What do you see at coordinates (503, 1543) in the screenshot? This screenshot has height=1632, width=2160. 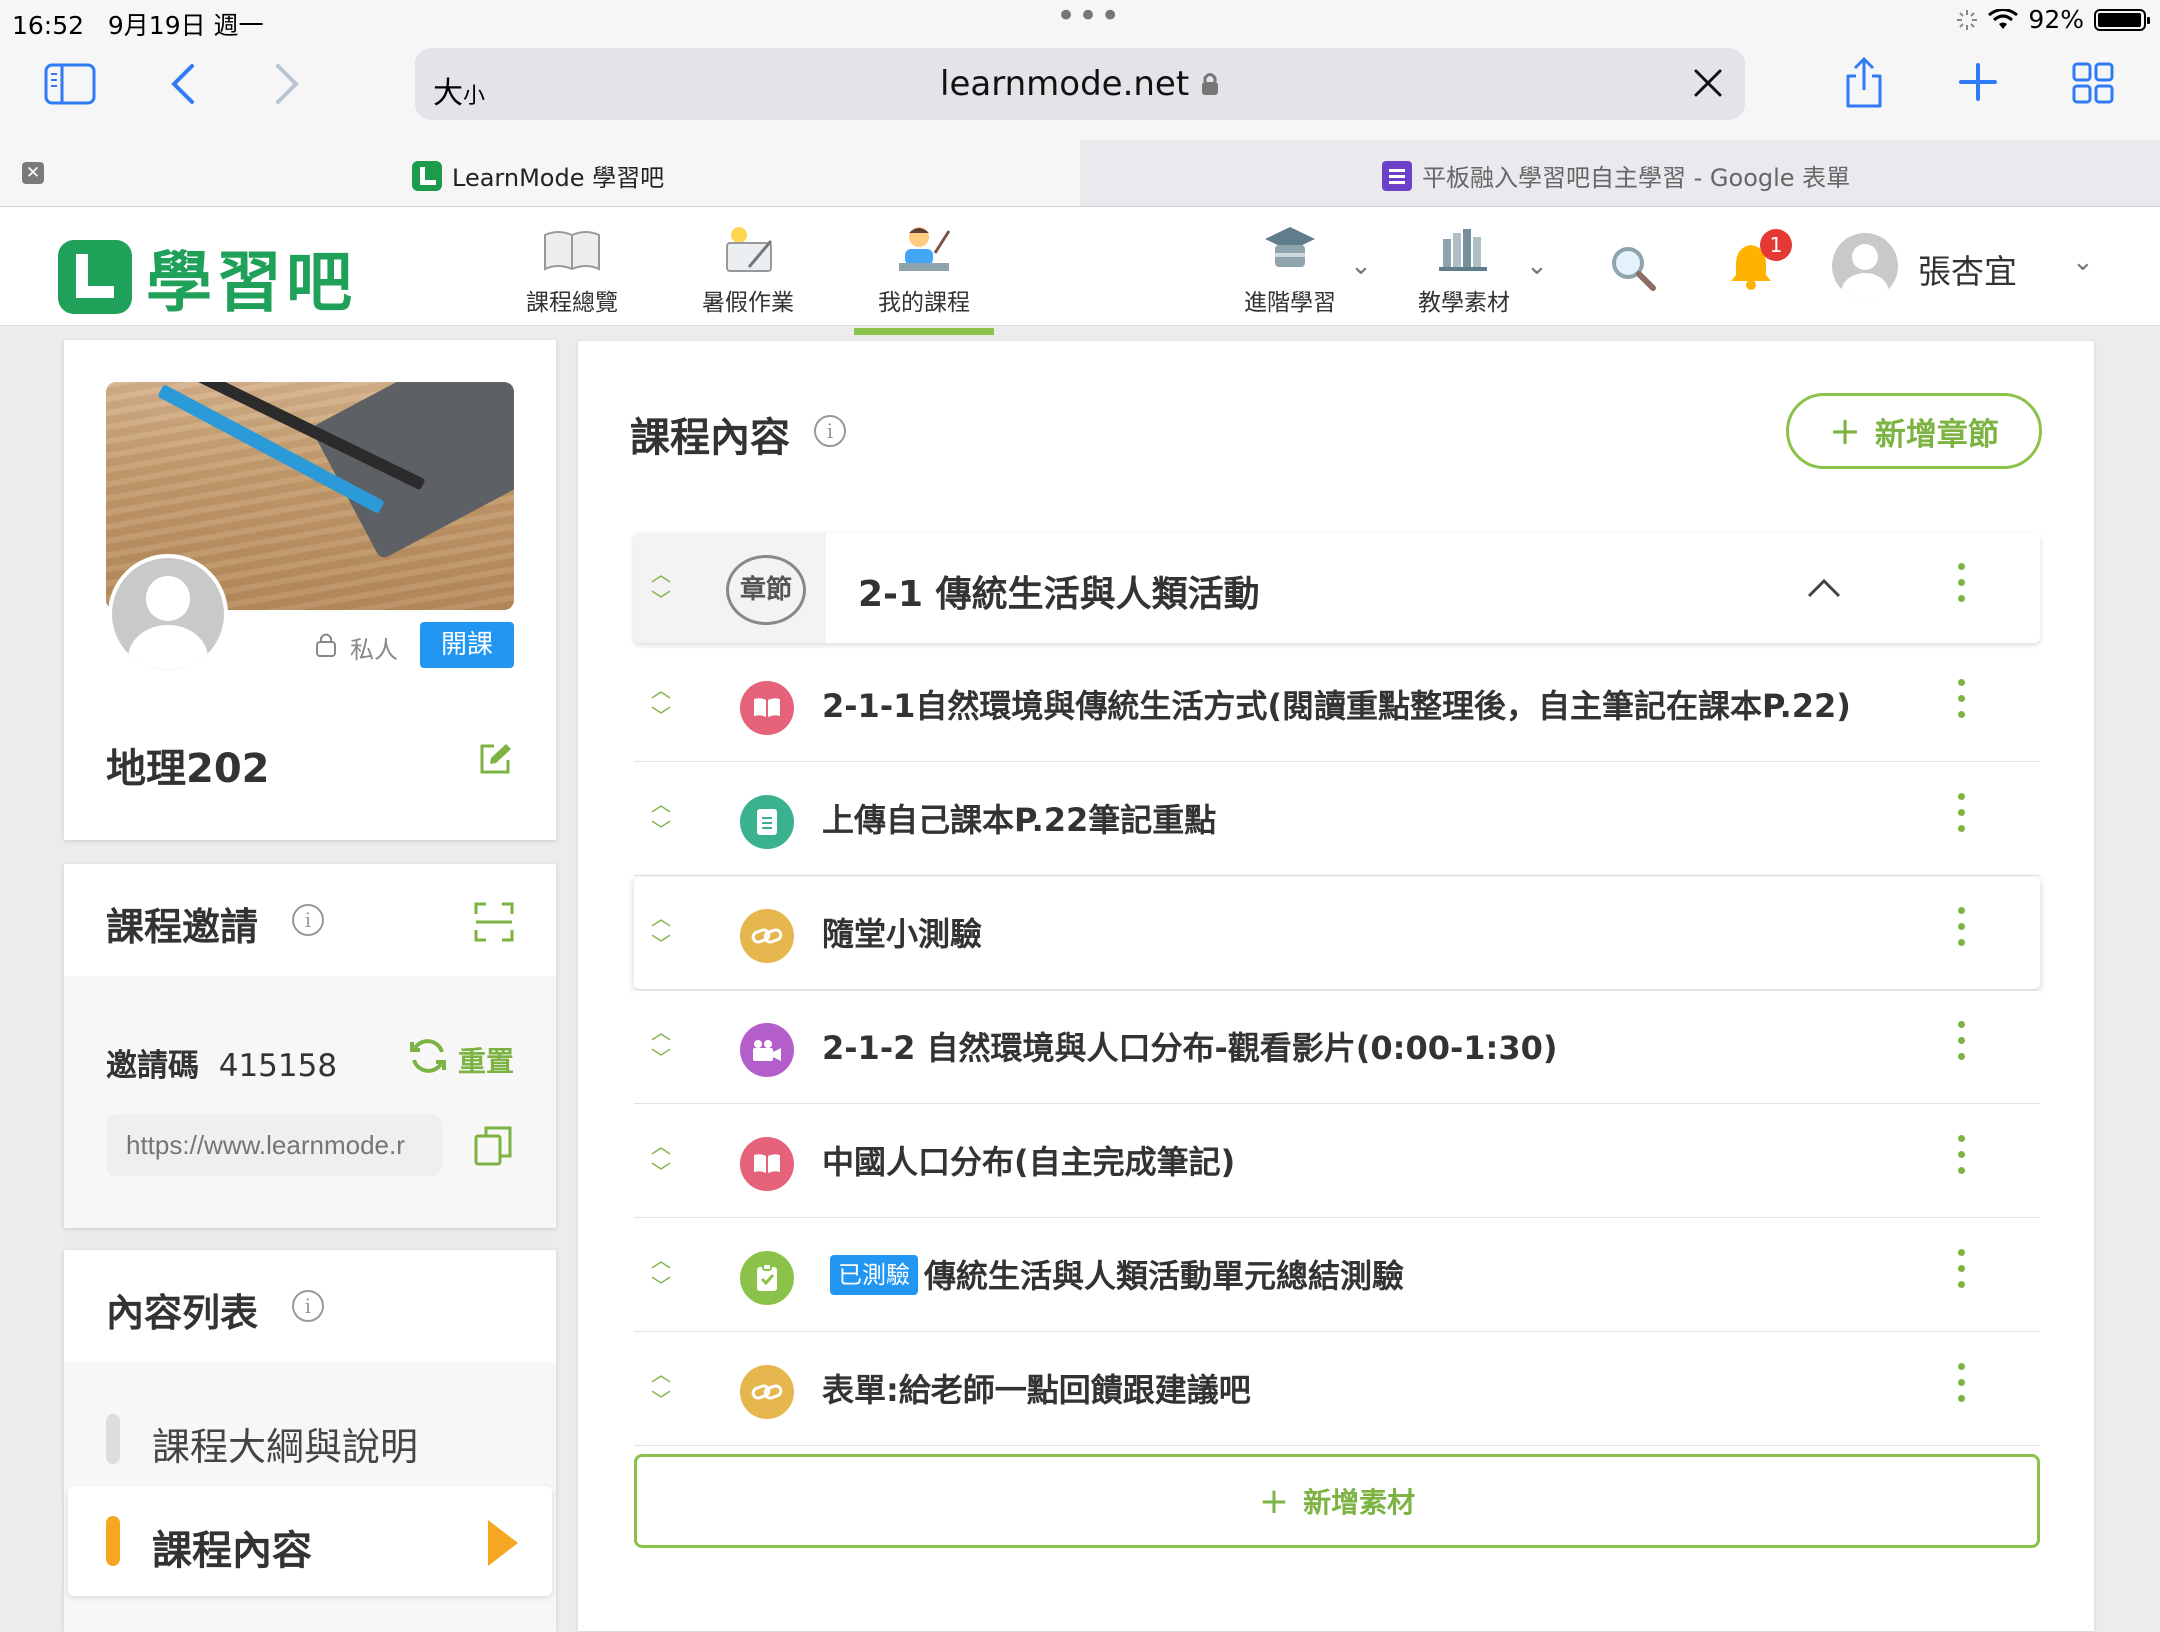 I see `play-arrow-icon` at bounding box center [503, 1543].